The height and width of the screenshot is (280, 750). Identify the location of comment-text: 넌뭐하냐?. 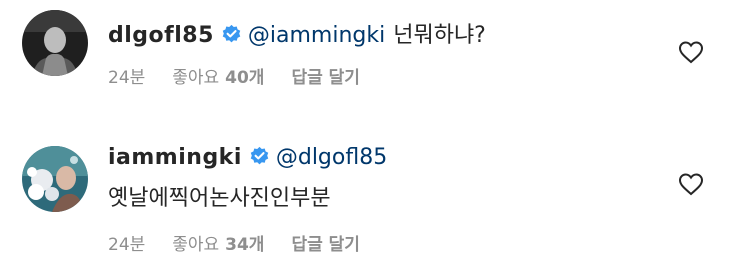
(439, 35).